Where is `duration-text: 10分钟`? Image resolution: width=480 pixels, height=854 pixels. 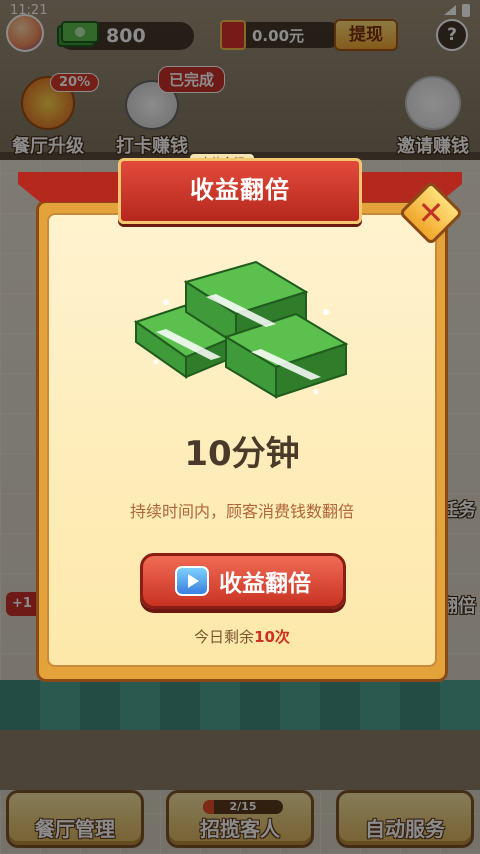
duration-text: 10分钟 is located at coordinates (242, 454).